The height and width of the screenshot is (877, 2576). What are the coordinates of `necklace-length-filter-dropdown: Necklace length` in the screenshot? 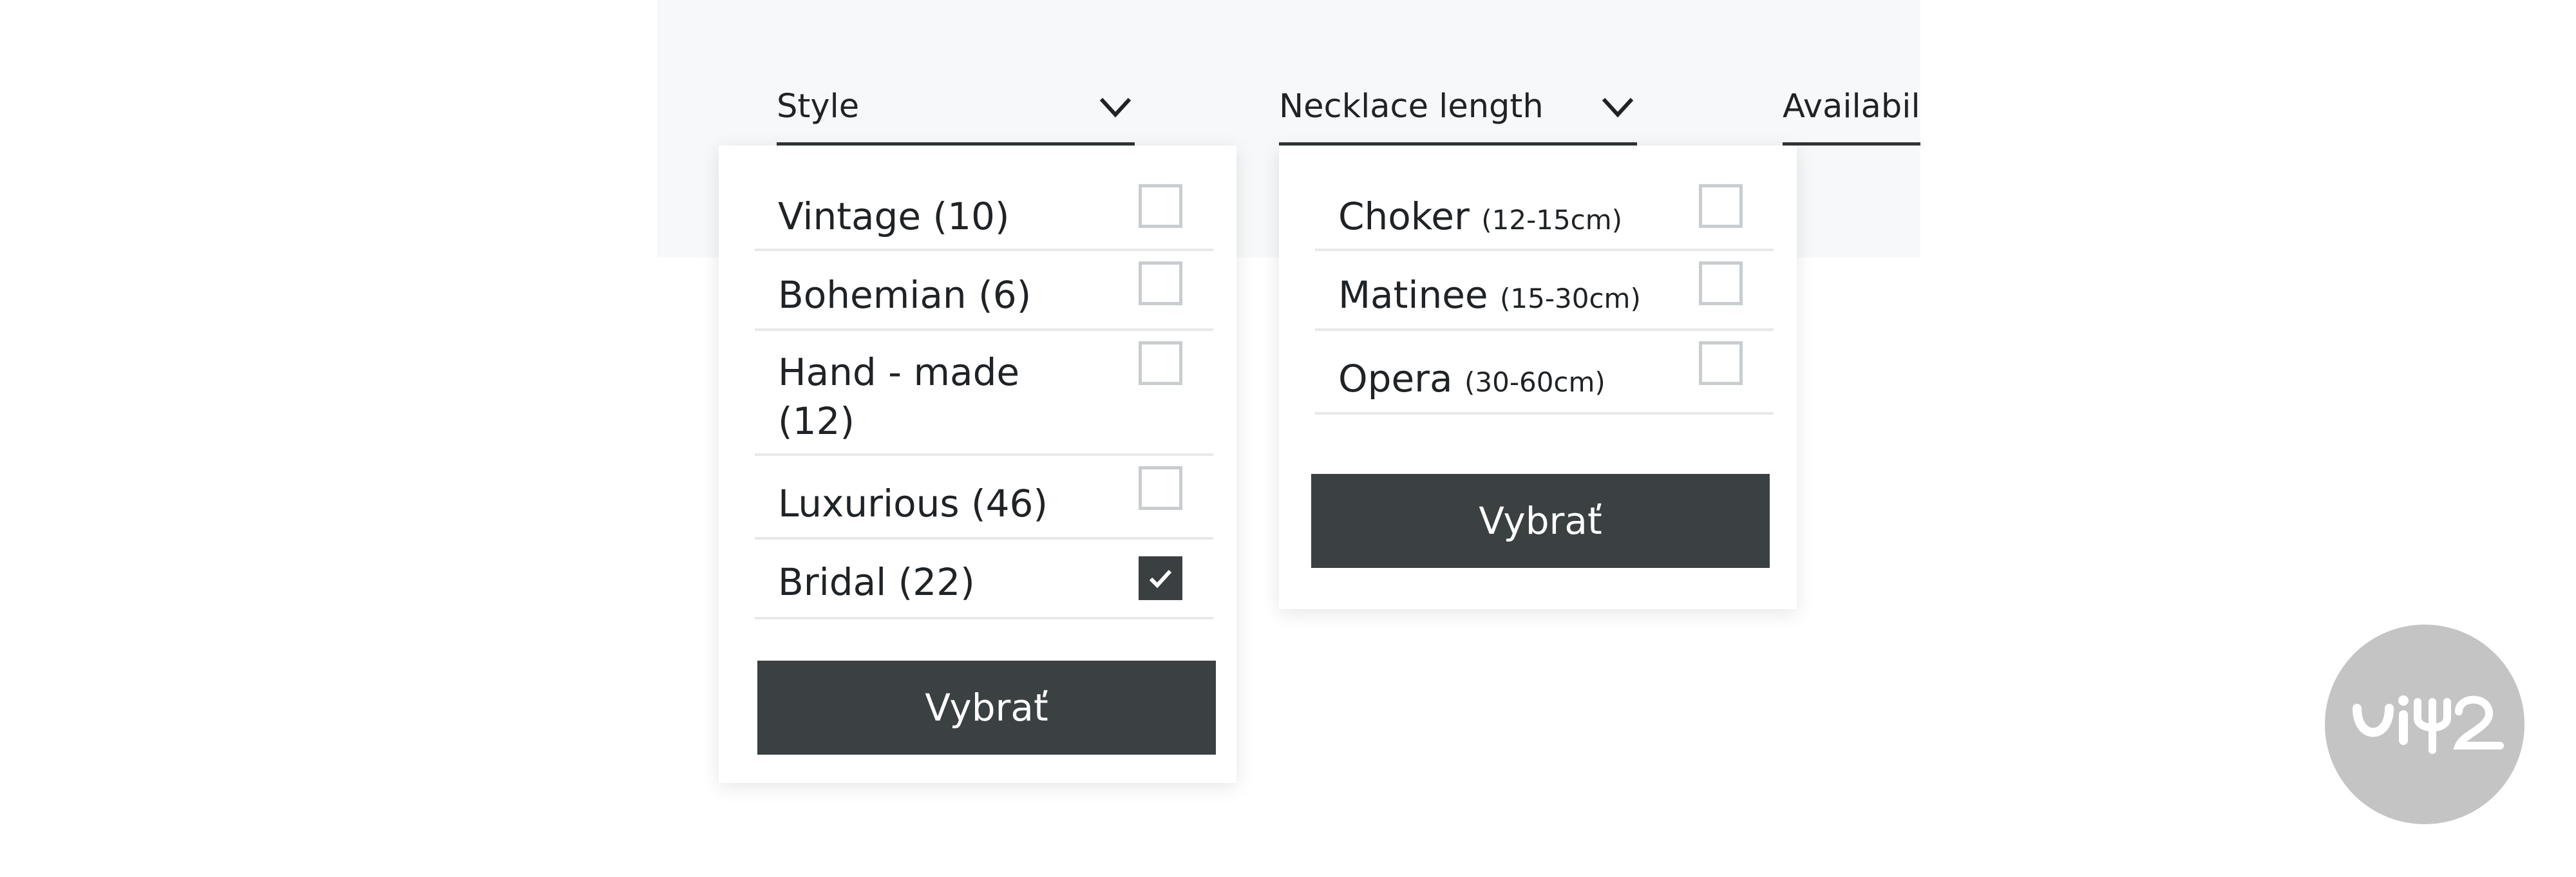 It's located at (1458, 108).